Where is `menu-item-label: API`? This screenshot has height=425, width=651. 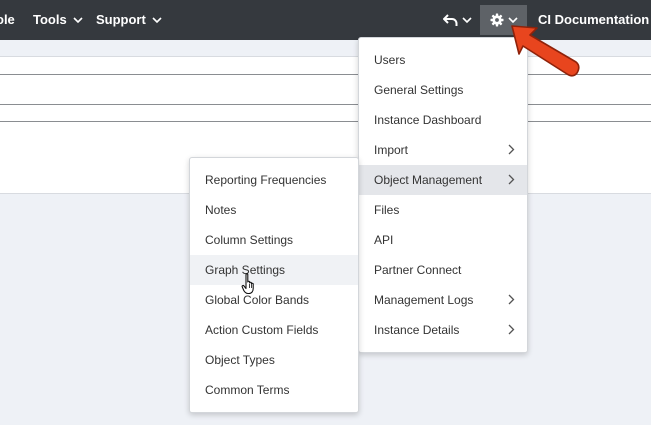
menu-item-label: API is located at coordinates (384, 240).